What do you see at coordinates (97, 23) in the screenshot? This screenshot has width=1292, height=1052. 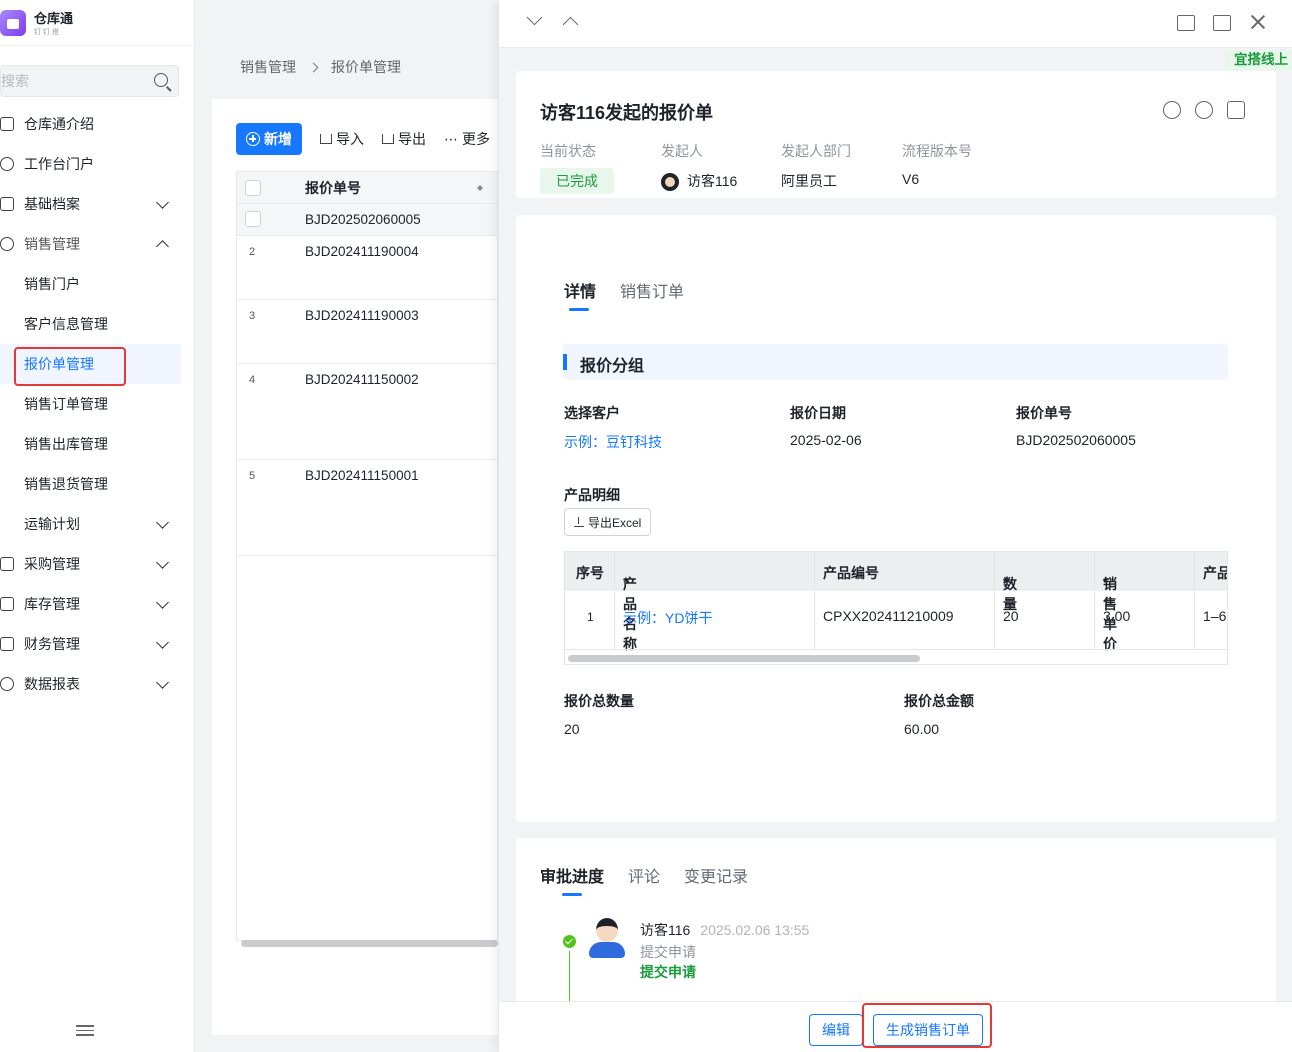 I see `logo: 仓库通 钉钉搭` at bounding box center [97, 23].